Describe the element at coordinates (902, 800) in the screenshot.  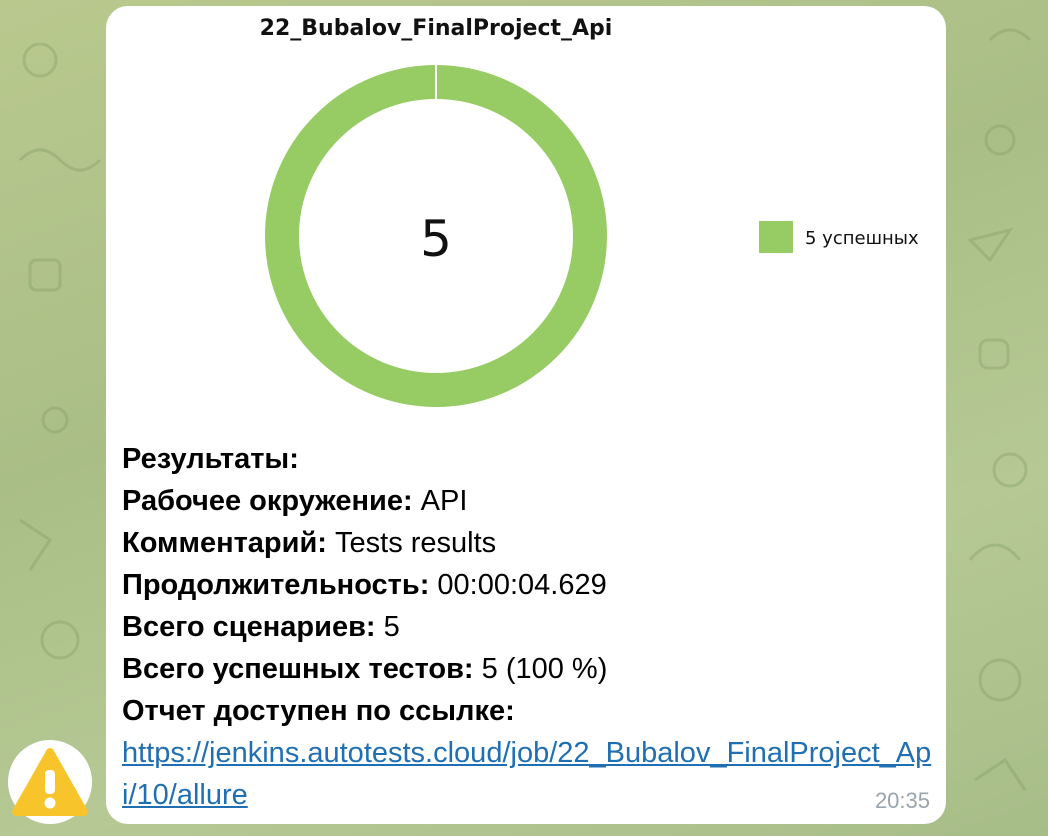
I see `message-timestamp: 20:35` at that location.